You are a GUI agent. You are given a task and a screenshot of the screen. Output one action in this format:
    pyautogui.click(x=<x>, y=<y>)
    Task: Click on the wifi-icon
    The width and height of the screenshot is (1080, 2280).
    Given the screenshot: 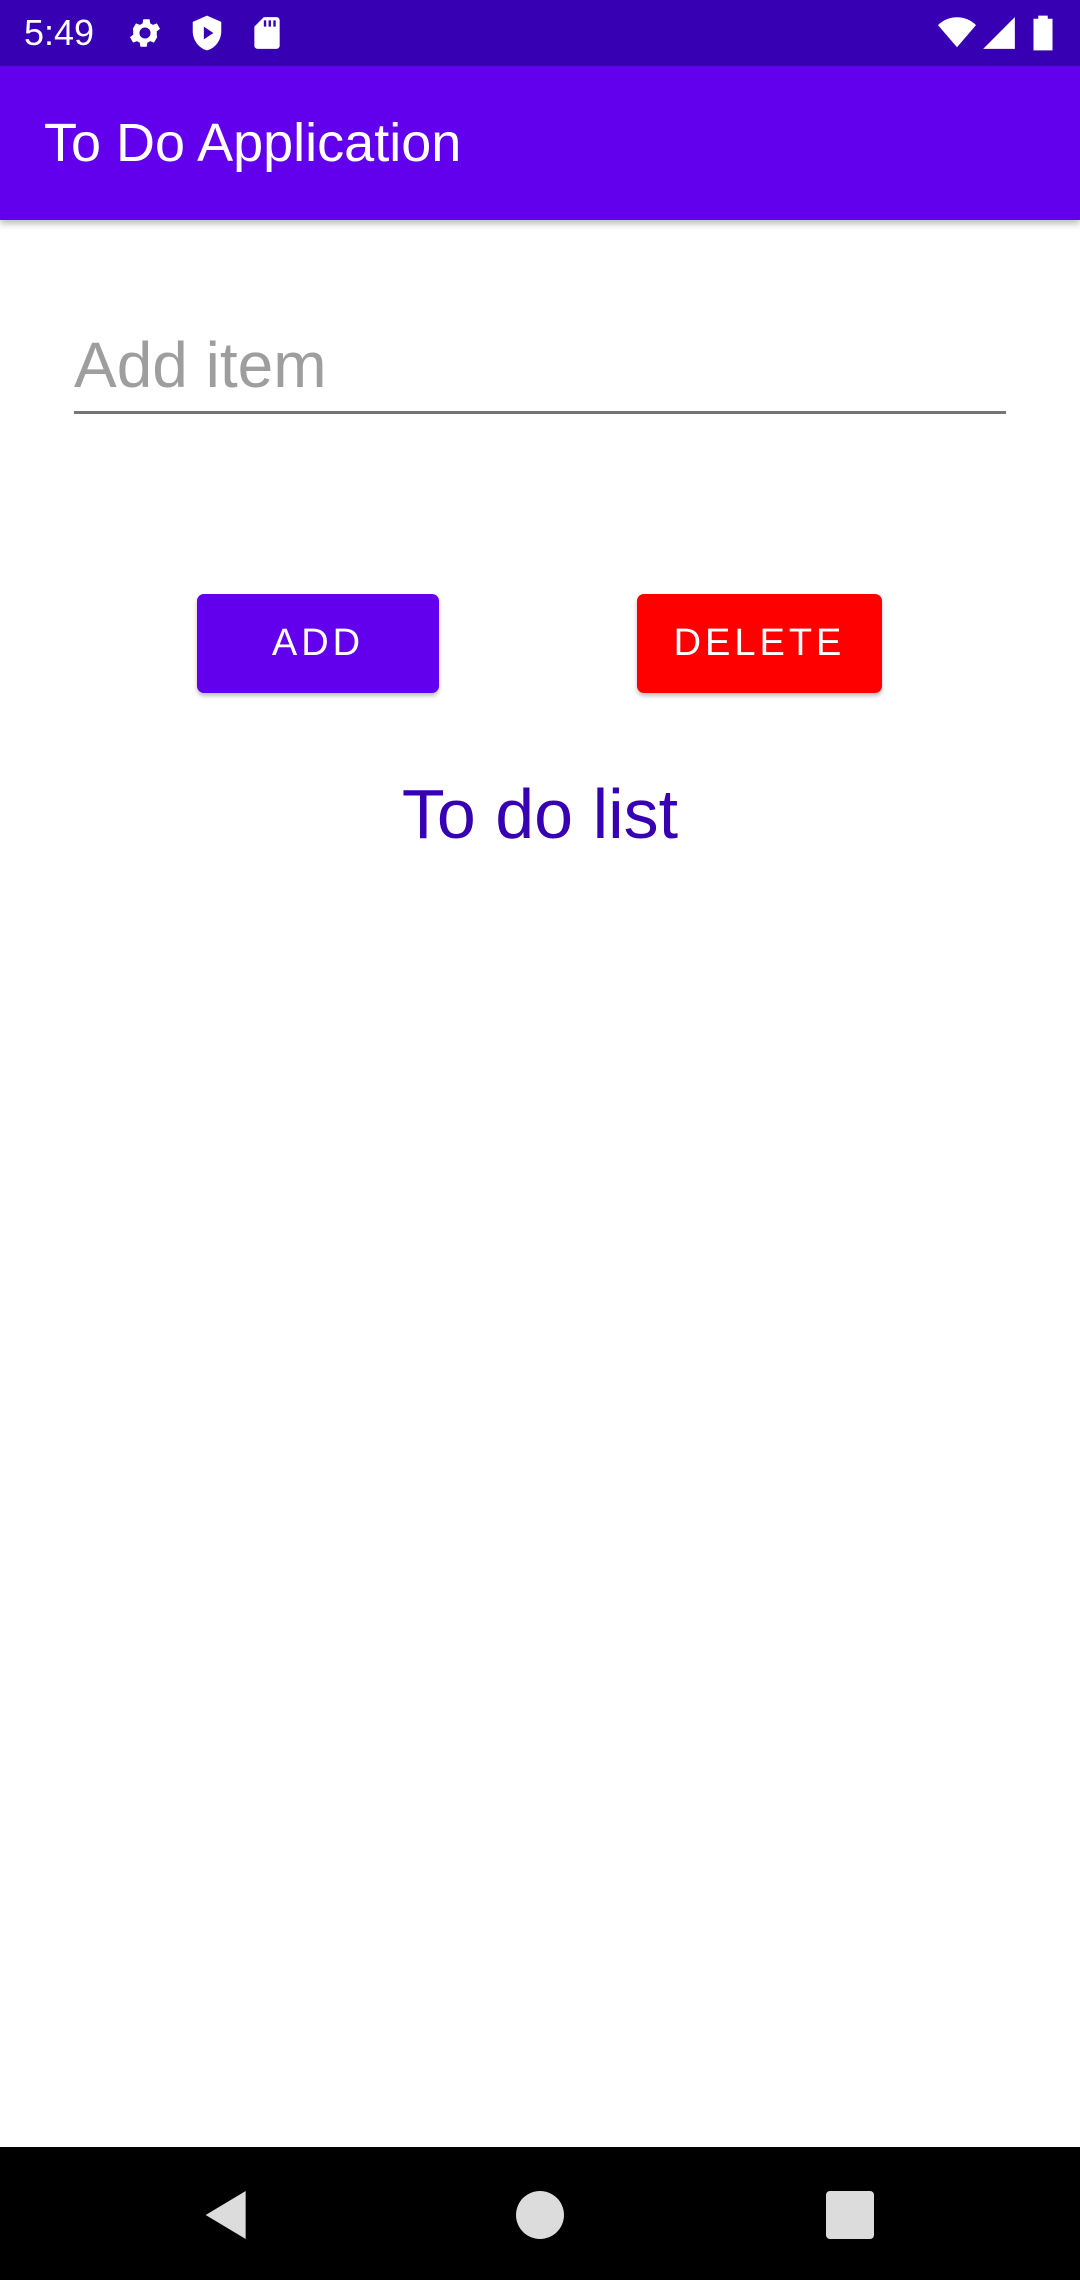 What is the action you would take?
    pyautogui.click(x=957, y=33)
    